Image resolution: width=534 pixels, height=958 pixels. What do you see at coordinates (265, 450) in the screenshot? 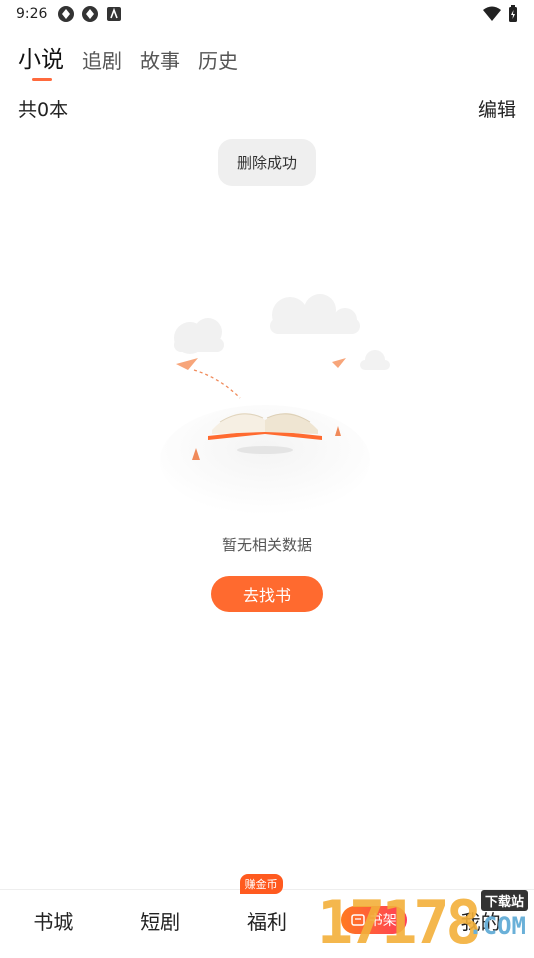
I see `book-shadow` at bounding box center [265, 450].